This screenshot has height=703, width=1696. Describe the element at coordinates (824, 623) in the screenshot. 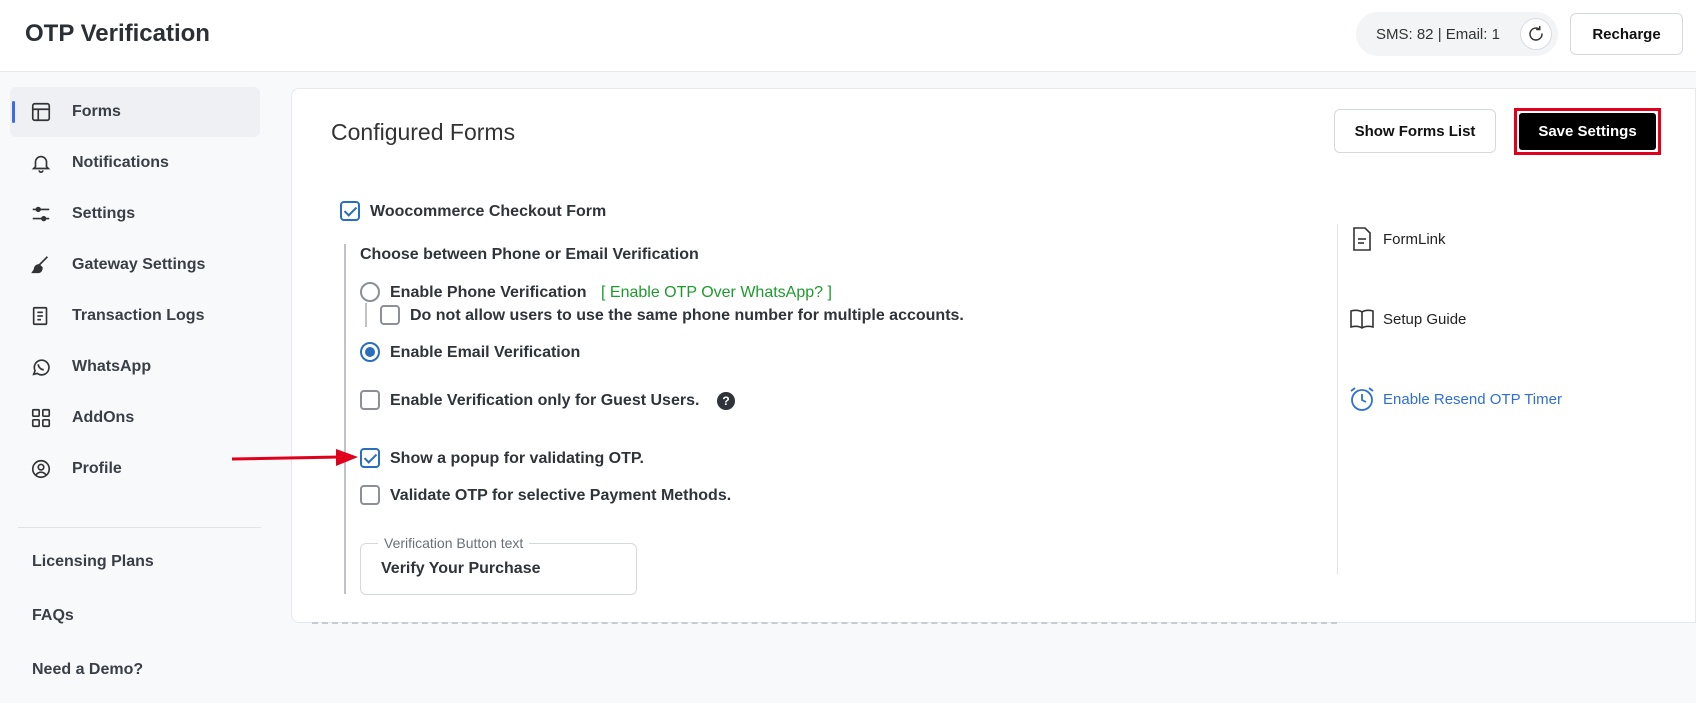

I see `dashed-separator` at that location.